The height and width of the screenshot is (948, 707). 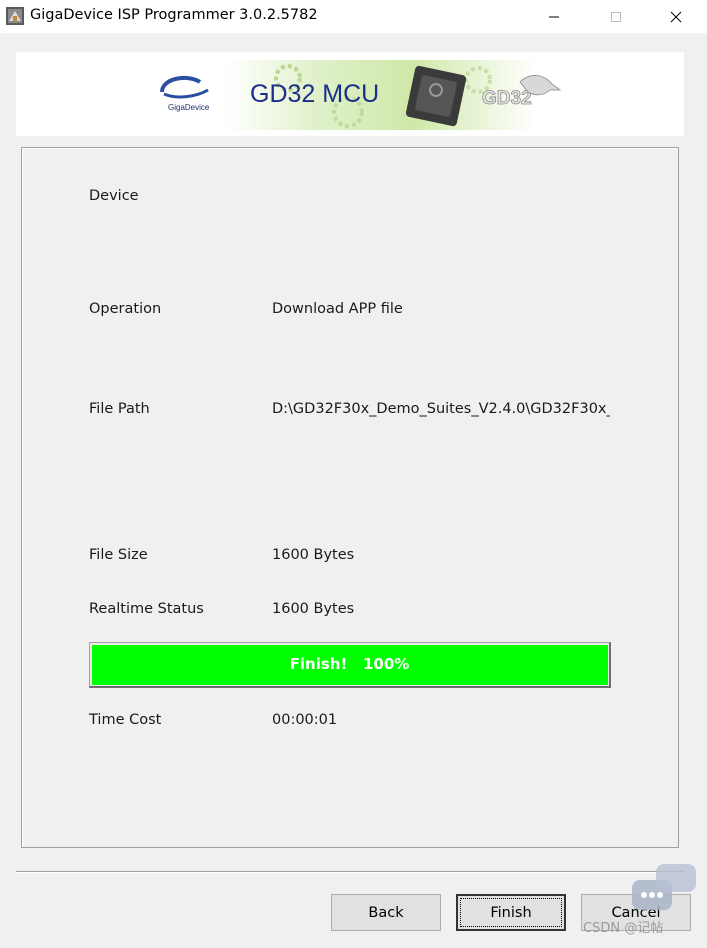 What do you see at coordinates (189, 107) in the screenshot?
I see `company-logo-text: GigaDevice` at bounding box center [189, 107].